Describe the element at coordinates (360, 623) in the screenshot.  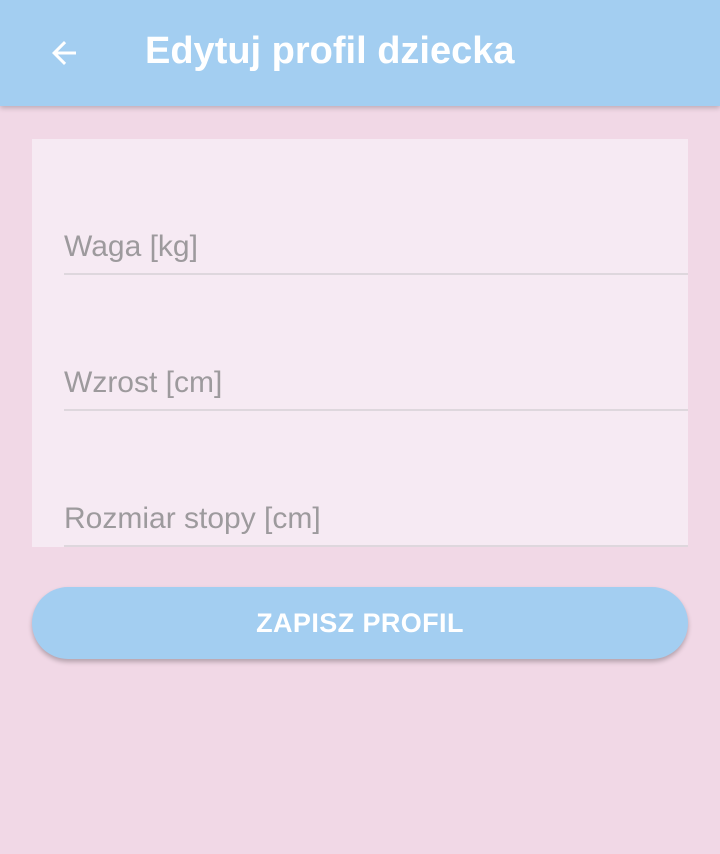
I see `save-profile-button: ZAPISZ PROFIL` at that location.